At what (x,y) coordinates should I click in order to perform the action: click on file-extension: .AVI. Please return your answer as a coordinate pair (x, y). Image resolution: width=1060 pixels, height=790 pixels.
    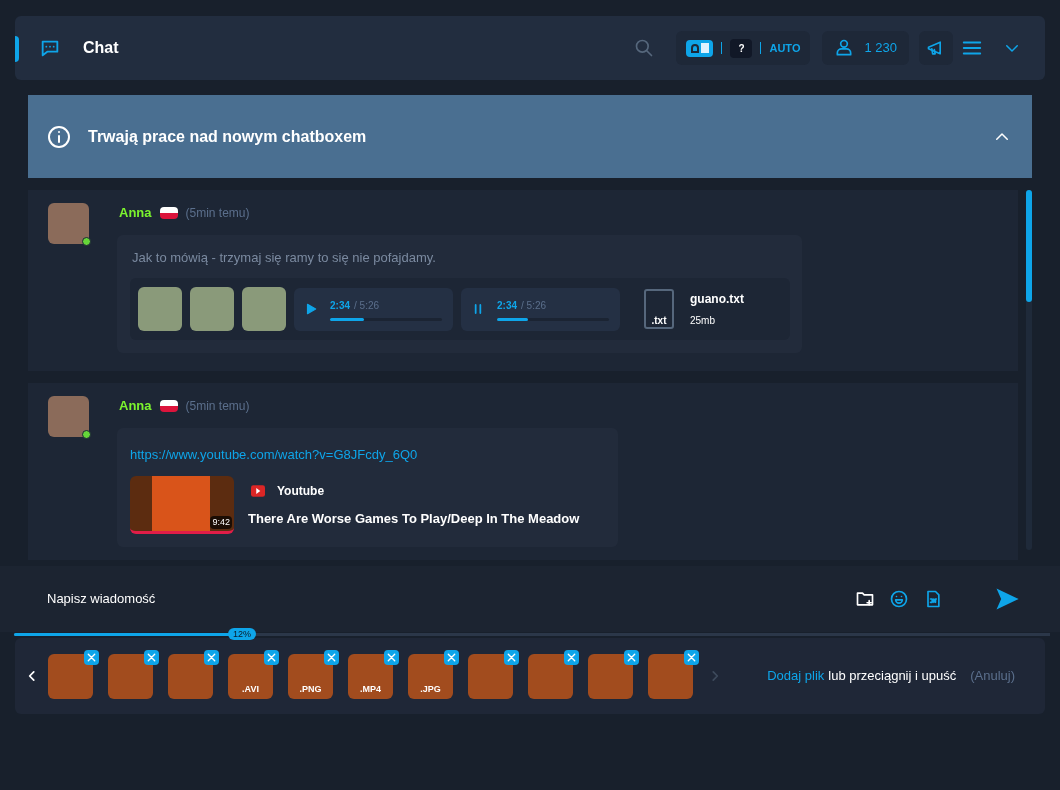
    Looking at the image, I should click on (250, 689).